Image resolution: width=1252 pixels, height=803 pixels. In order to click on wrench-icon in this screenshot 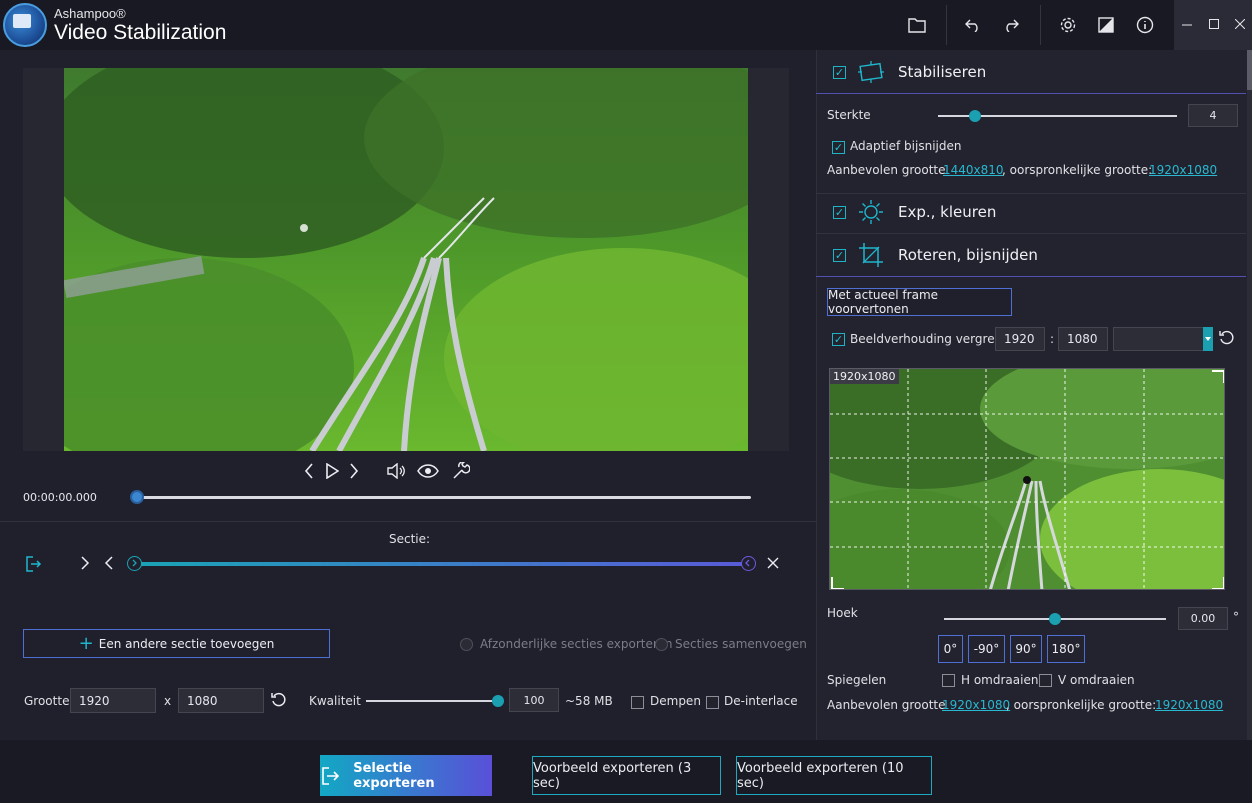, I will do `click(461, 470)`.